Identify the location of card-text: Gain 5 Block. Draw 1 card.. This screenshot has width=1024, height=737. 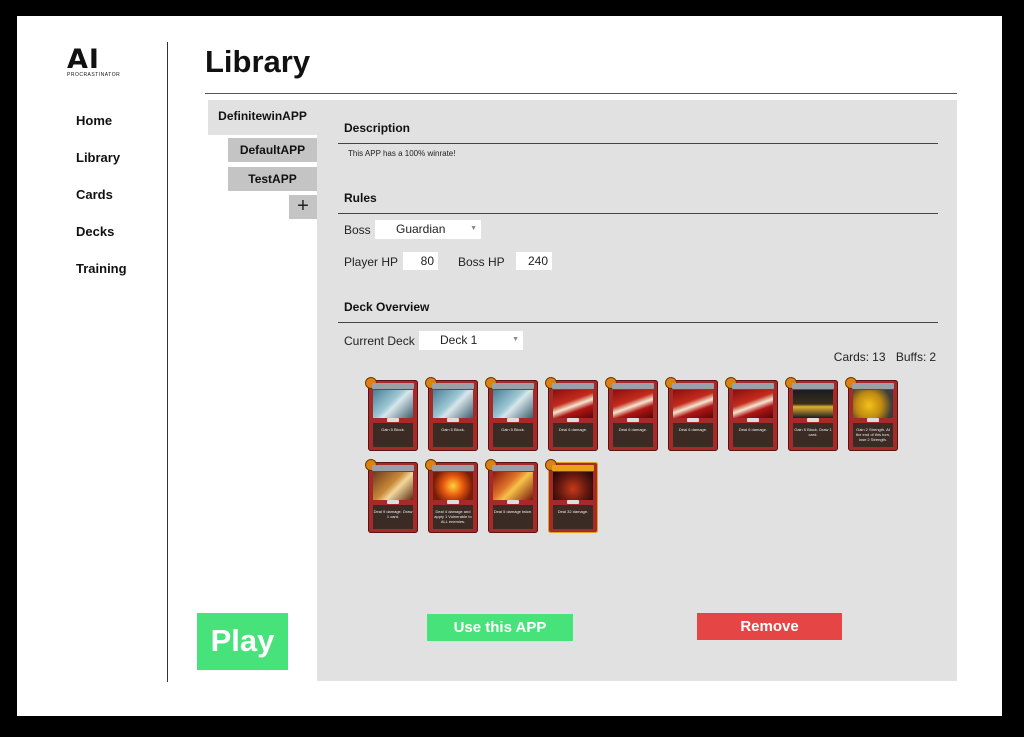
(813, 435).